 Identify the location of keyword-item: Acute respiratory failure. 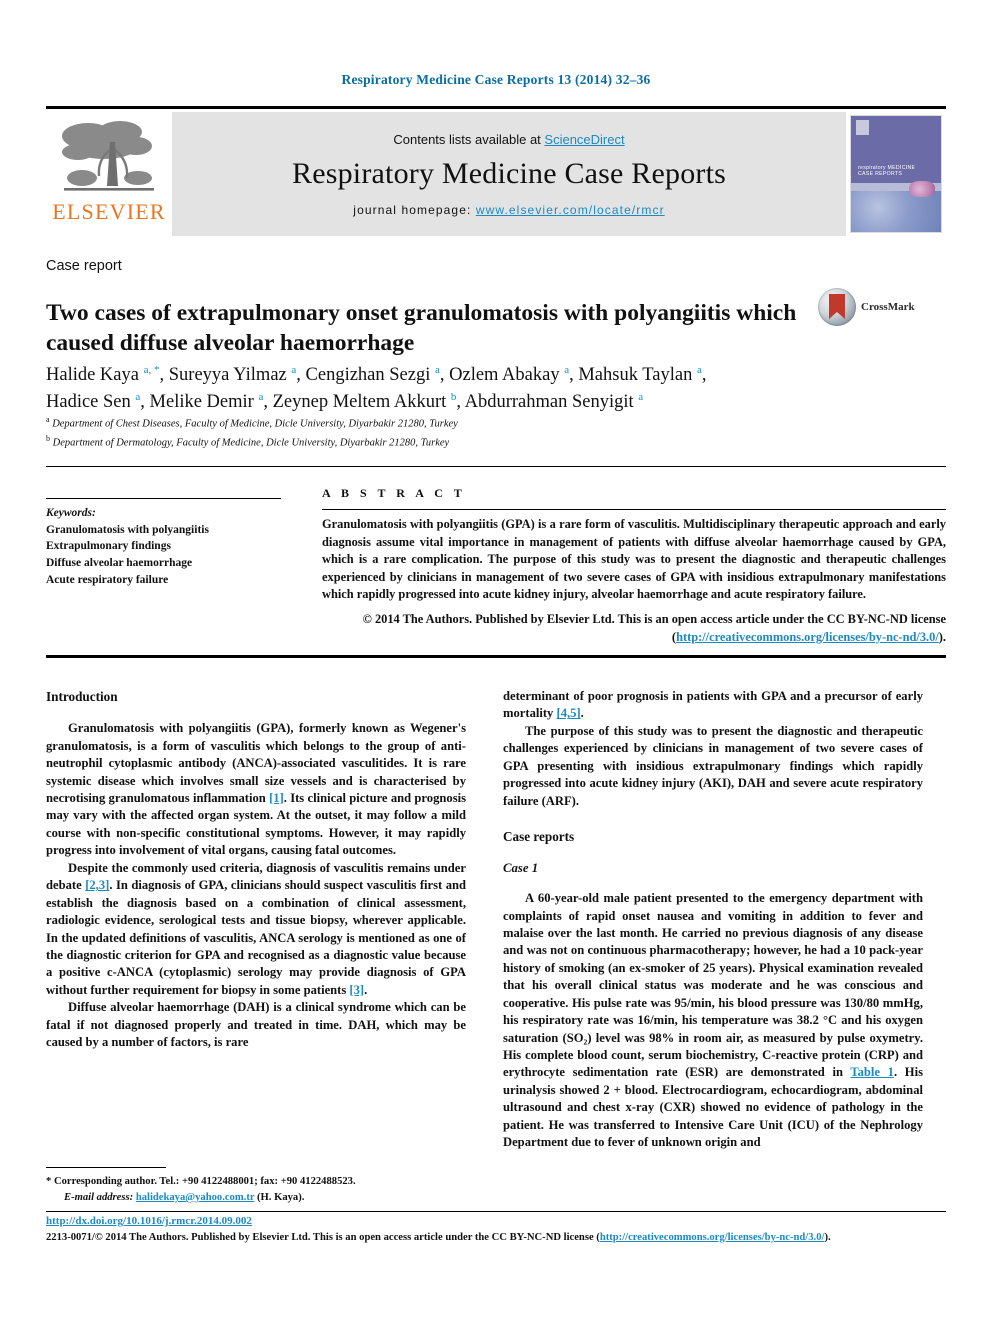
(107, 579).